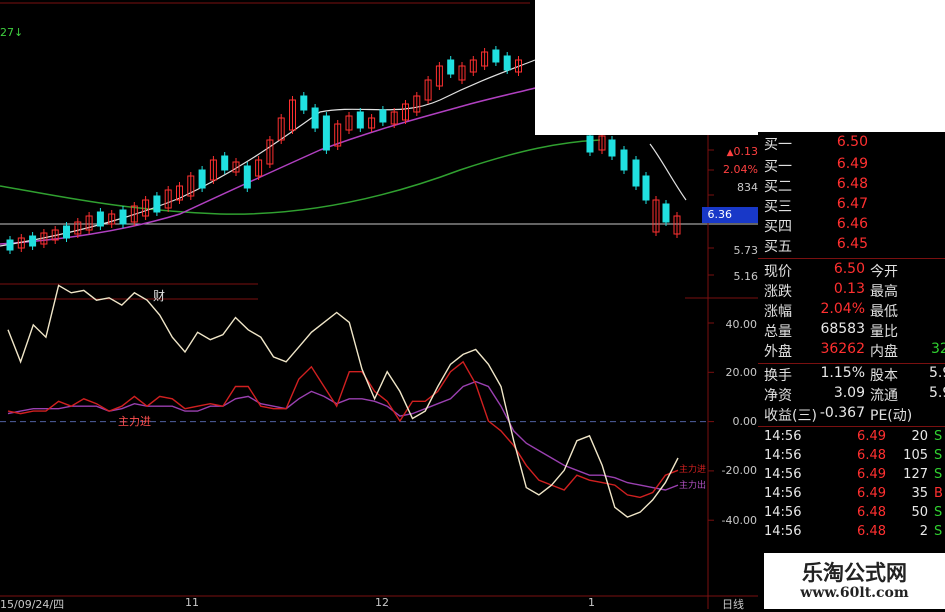 The height and width of the screenshot is (612, 945). I want to click on price-axis-label: ▲0.13, so click(742, 151).